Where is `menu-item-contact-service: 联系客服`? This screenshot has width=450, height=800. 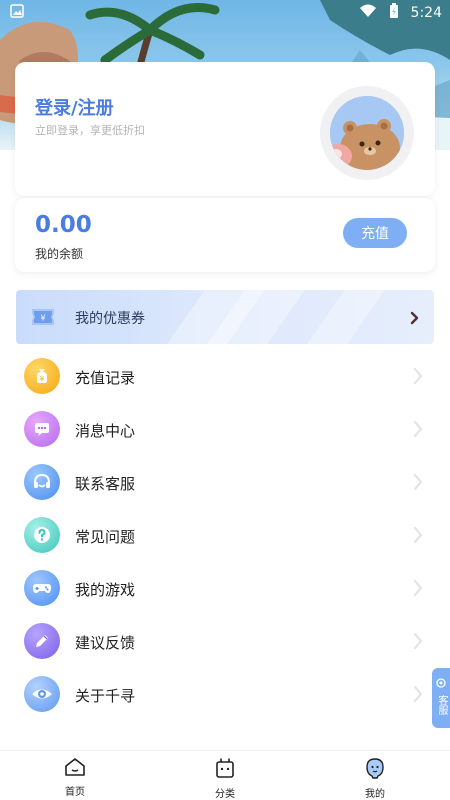
menu-item-contact-service: 联系客服 is located at coordinates (225, 482).